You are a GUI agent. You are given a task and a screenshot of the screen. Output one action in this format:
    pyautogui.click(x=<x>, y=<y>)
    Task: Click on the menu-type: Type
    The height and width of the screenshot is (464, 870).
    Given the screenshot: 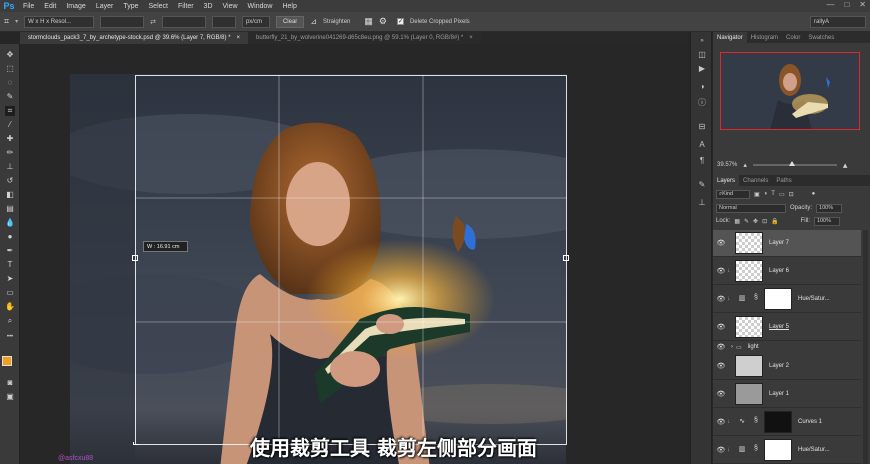 What is the action you would take?
    pyautogui.click(x=130, y=6)
    